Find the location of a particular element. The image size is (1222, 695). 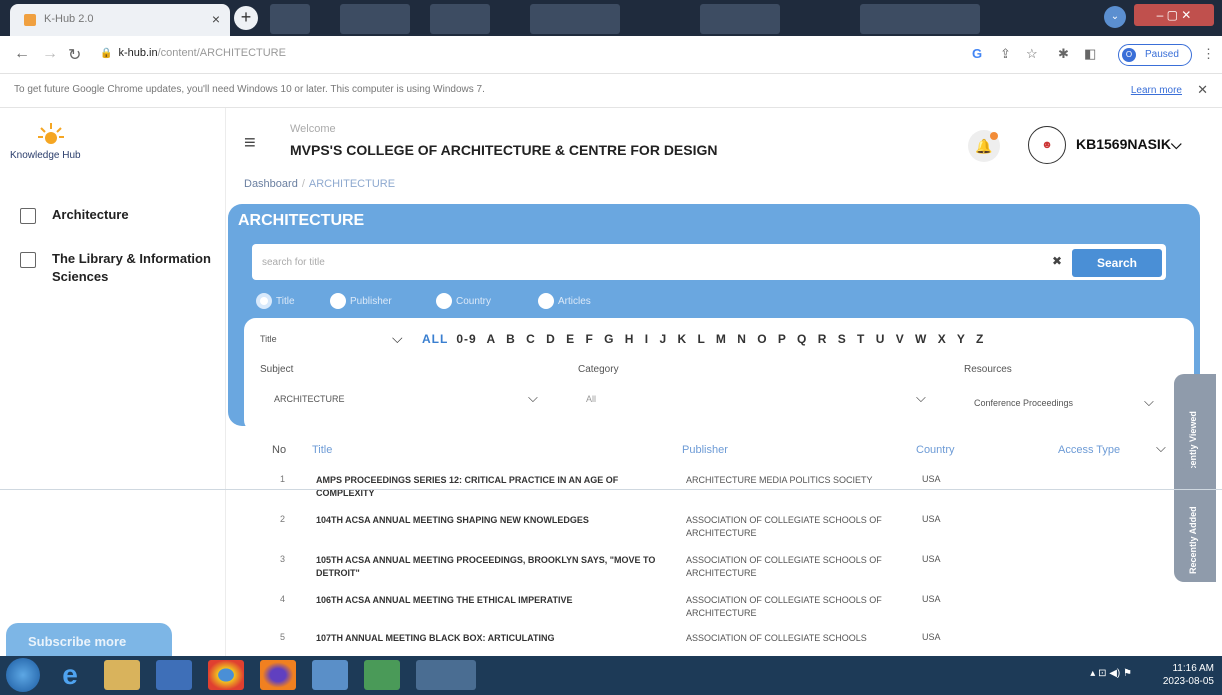

radio-label: Publisher is located at coordinates (371, 301).